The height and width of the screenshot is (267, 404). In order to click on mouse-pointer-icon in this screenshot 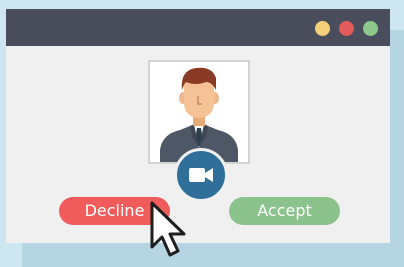, I will do `click(168, 229)`.